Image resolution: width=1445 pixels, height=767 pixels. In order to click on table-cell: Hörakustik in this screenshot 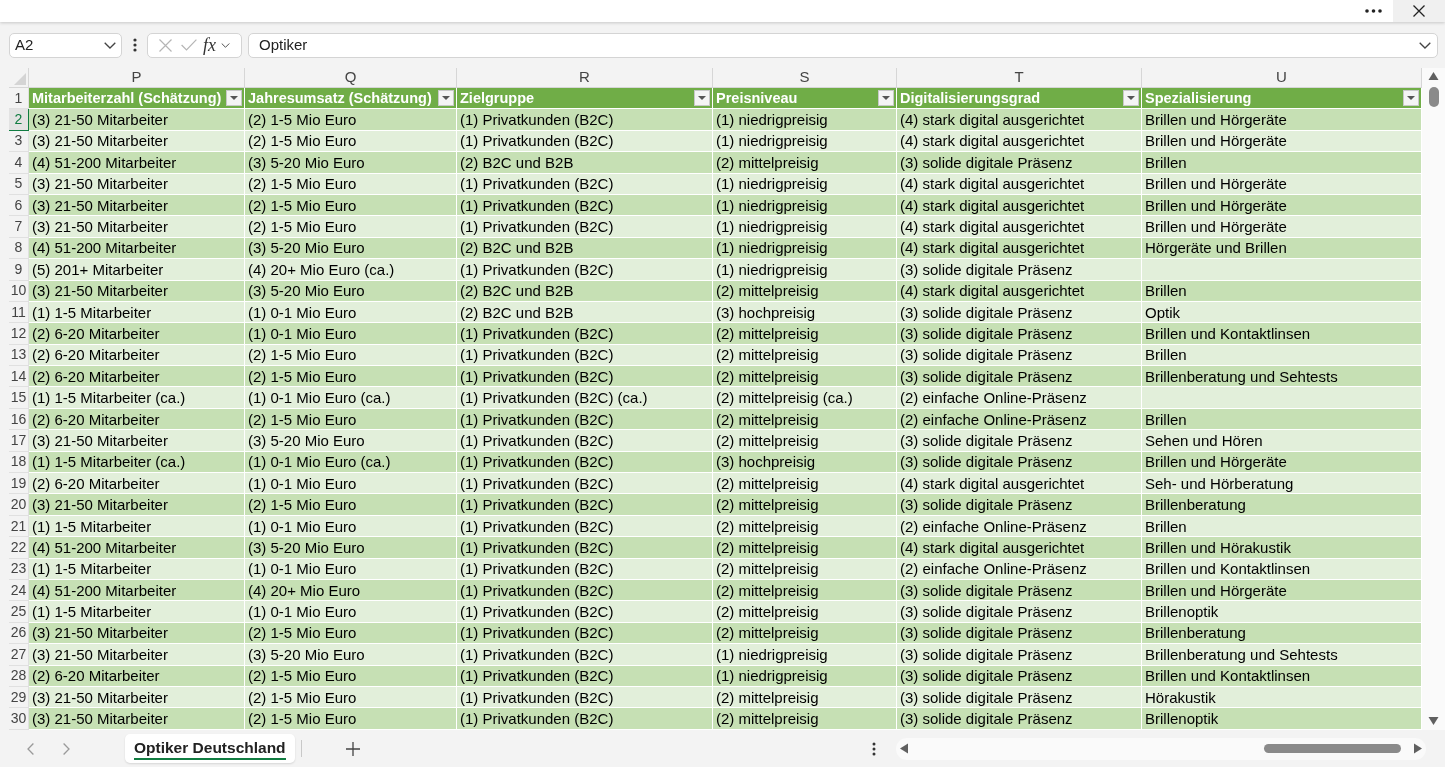, I will do `click(1282, 697)`.